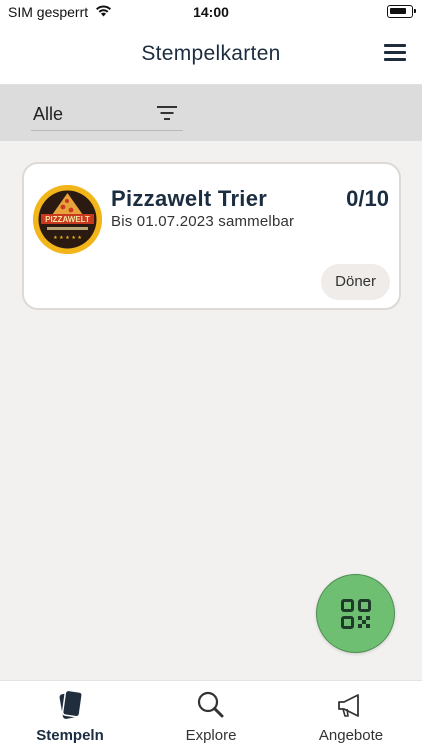  Describe the element at coordinates (210, 704) in the screenshot. I see `search-icon` at that location.